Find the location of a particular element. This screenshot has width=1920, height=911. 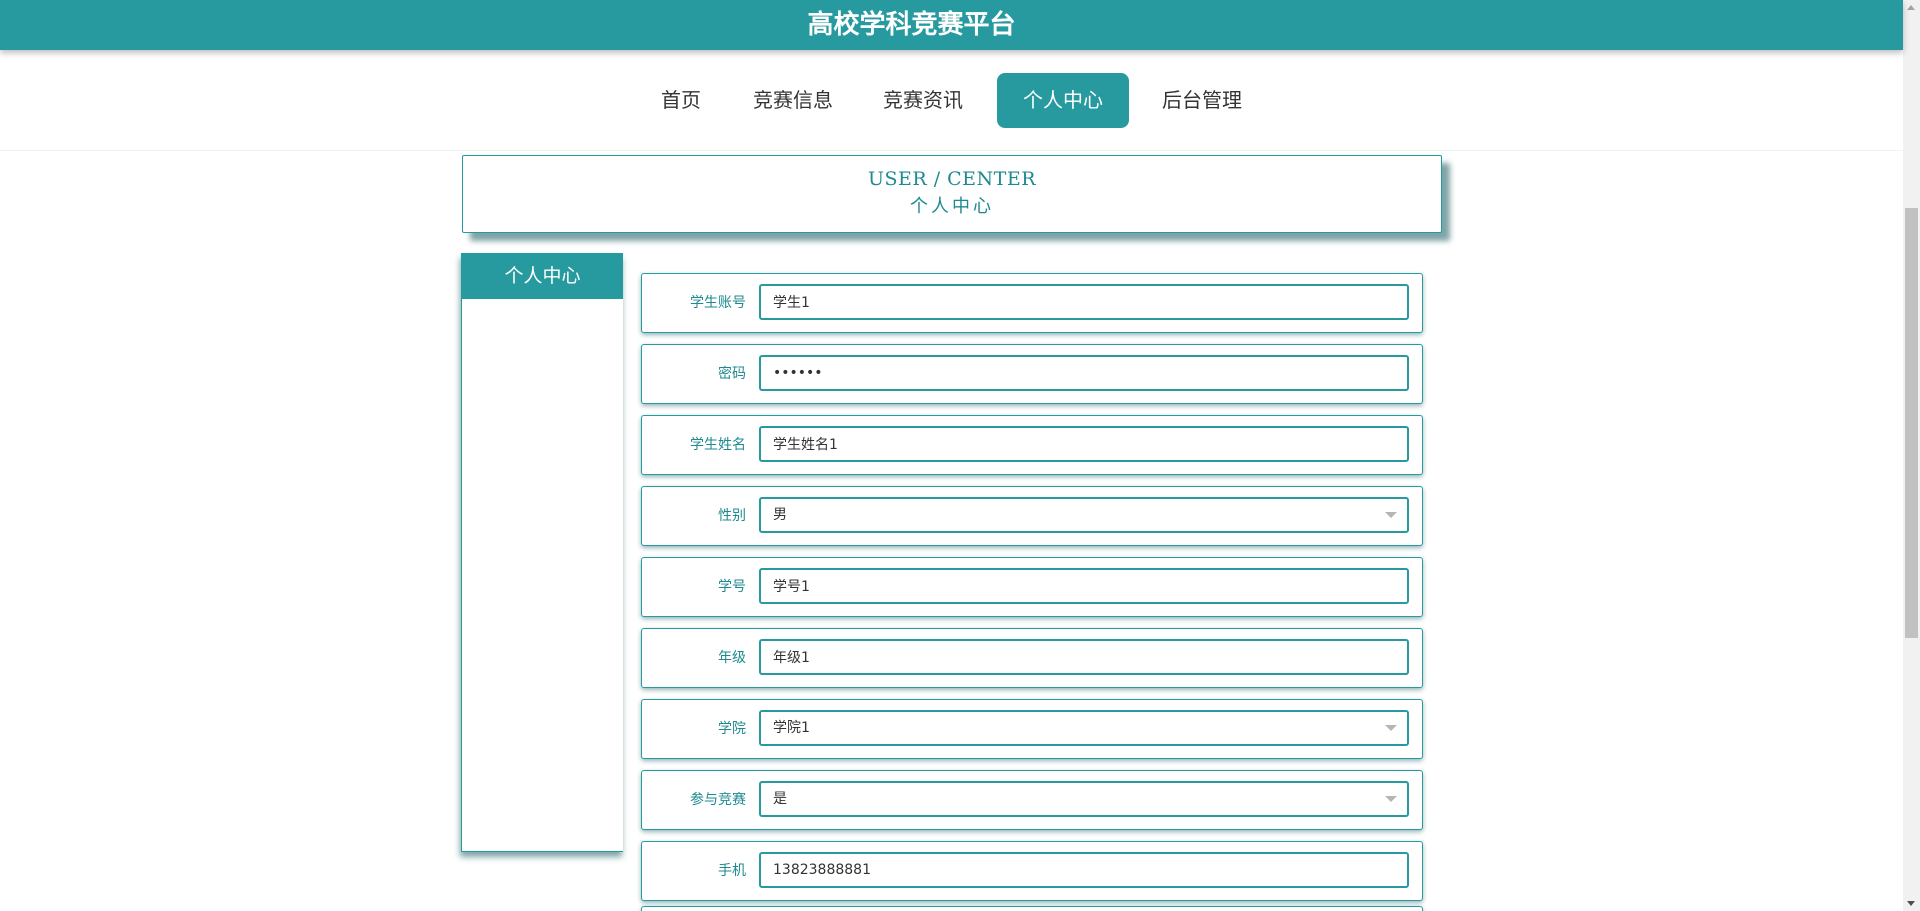

participate-label: 参与竞赛 is located at coordinates (718, 800).